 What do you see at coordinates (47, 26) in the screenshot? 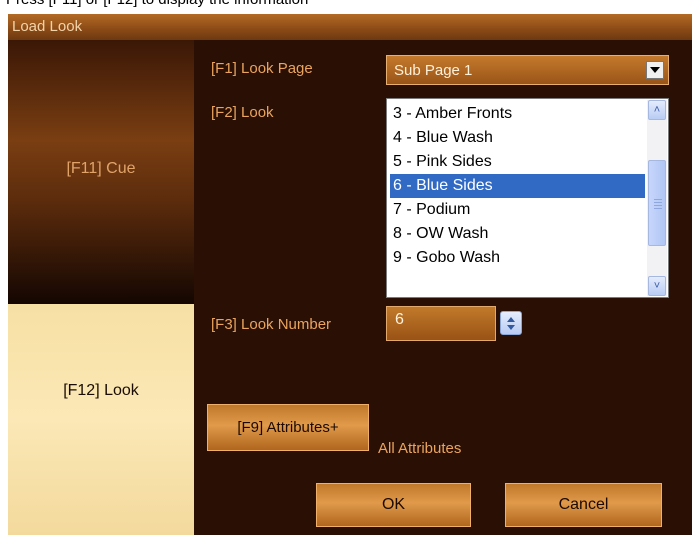
I see `dialog-title: Load Look` at bounding box center [47, 26].